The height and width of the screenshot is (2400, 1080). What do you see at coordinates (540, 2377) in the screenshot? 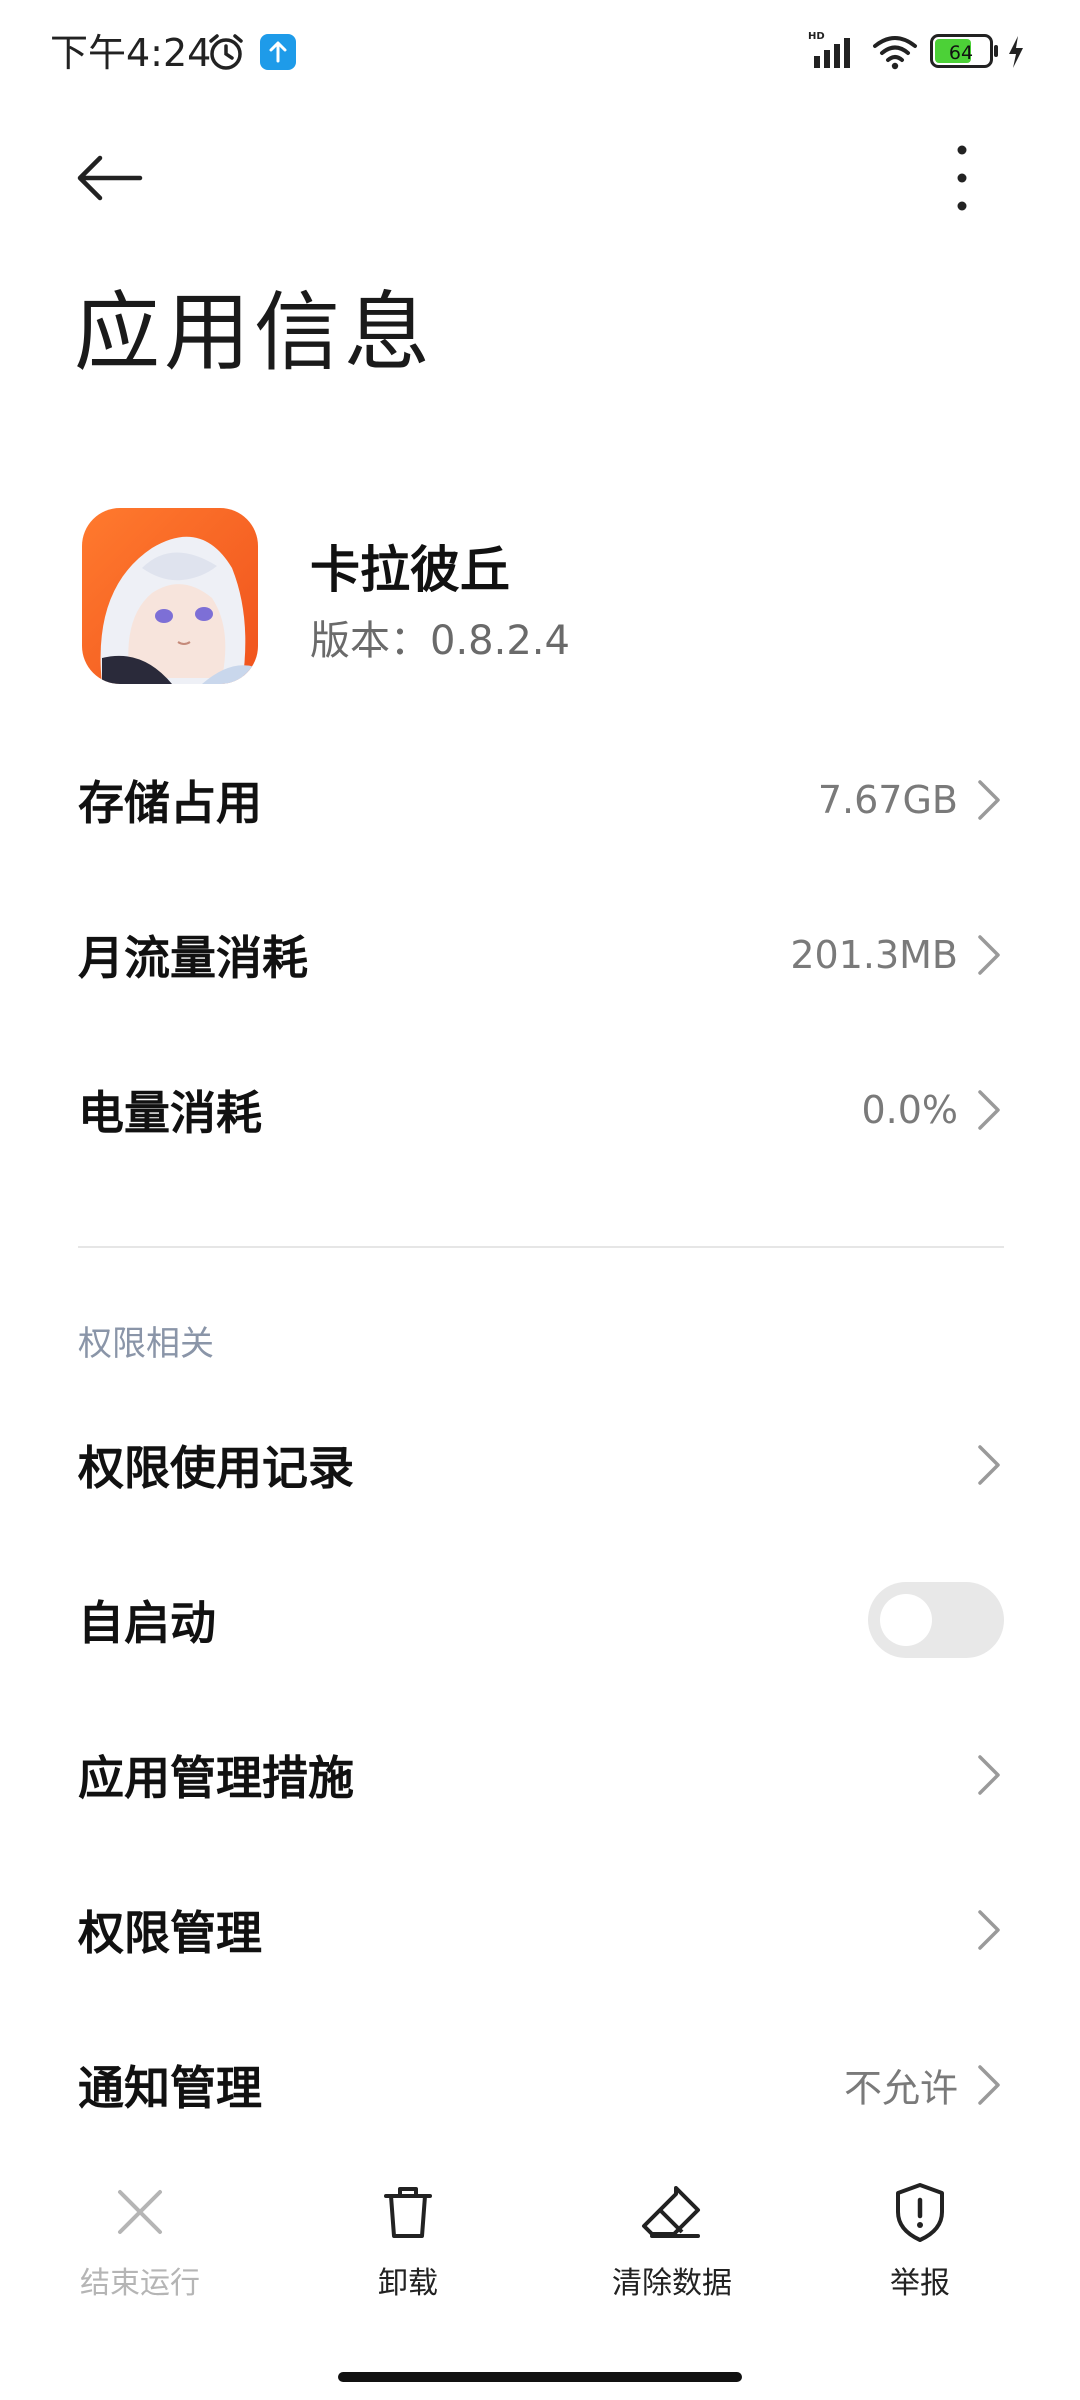
I see `home-indicator` at bounding box center [540, 2377].